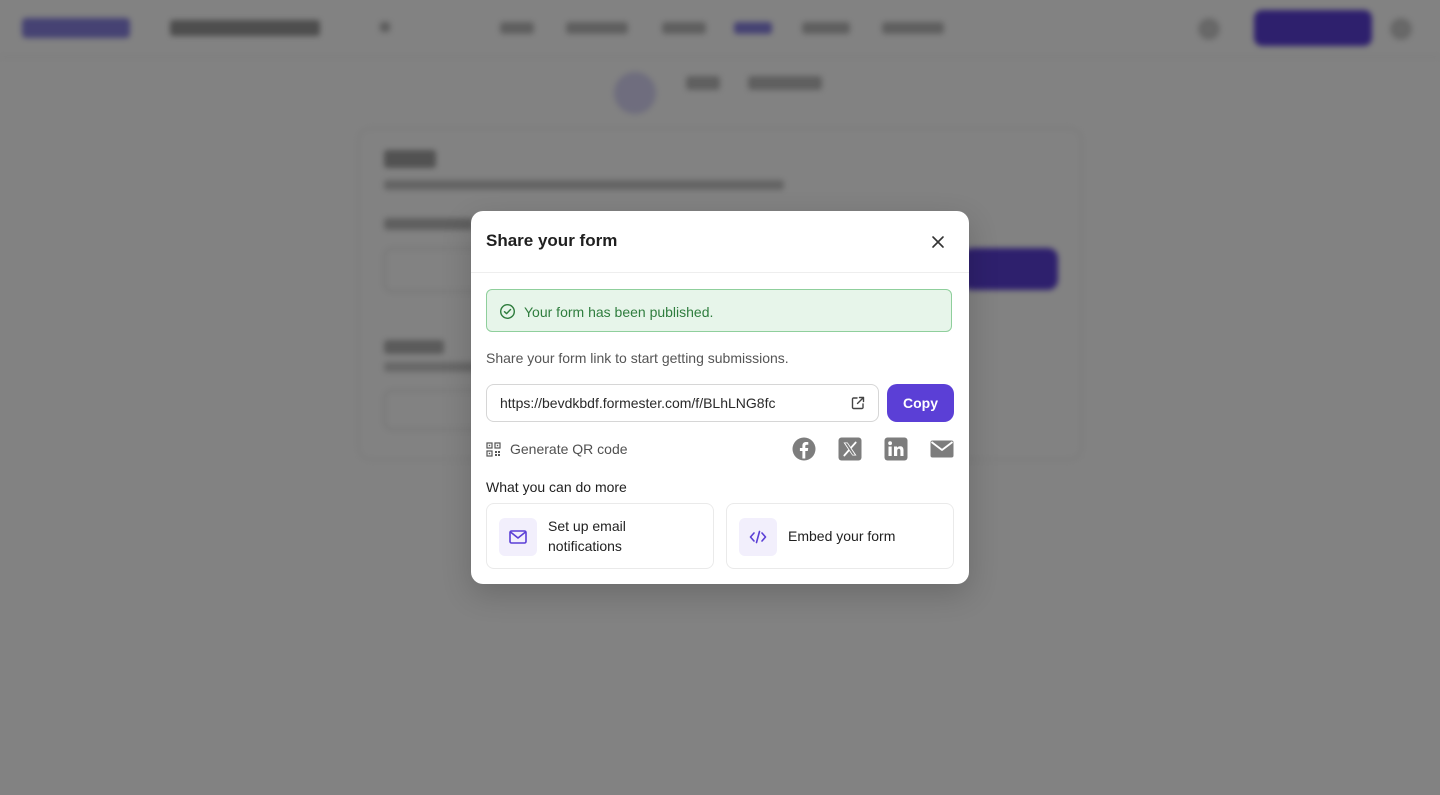  I want to click on code-icon, so click(758, 537).